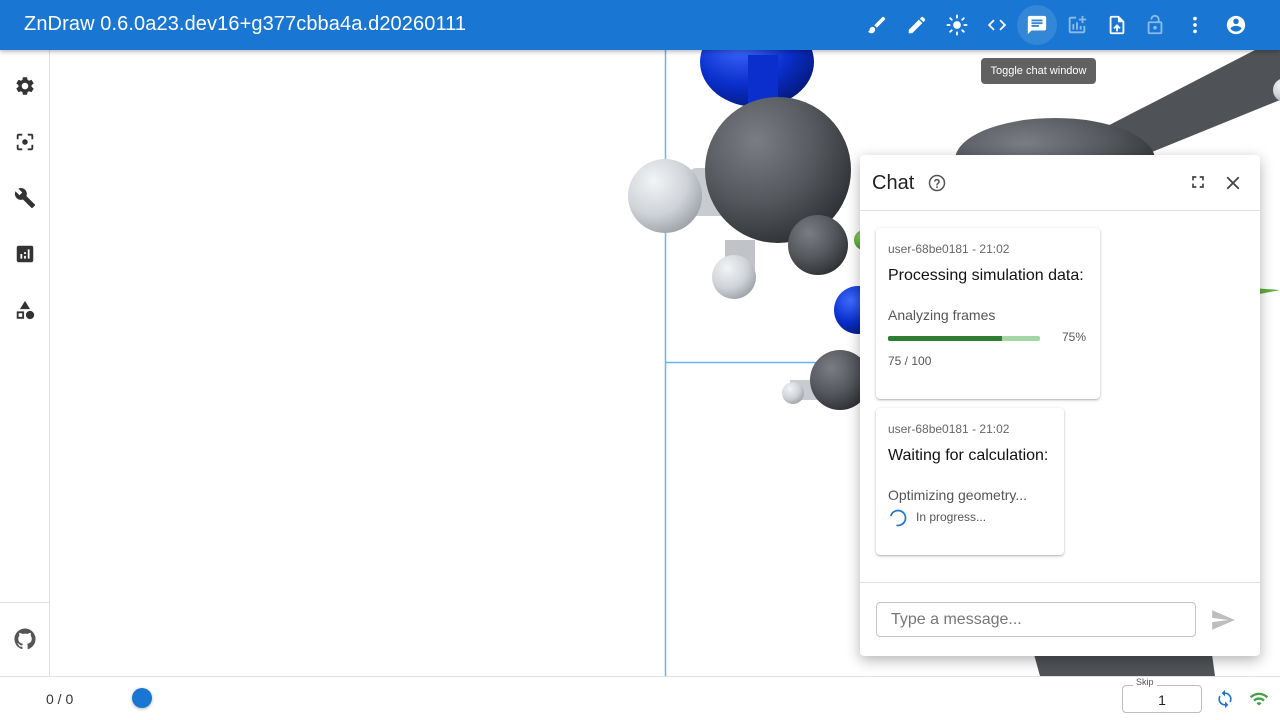  I want to click on help-icon, so click(937, 183).